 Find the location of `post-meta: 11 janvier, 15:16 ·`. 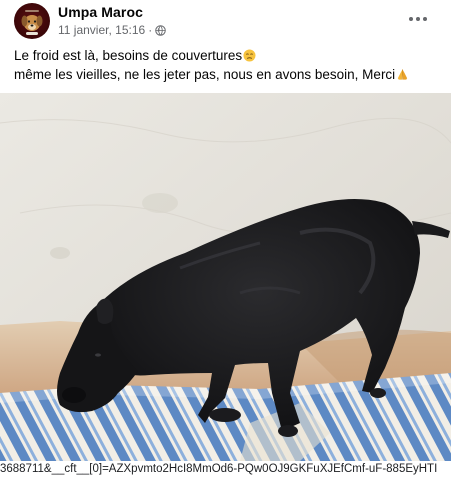

post-meta: 11 janvier, 15:16 · is located at coordinates (112, 30).